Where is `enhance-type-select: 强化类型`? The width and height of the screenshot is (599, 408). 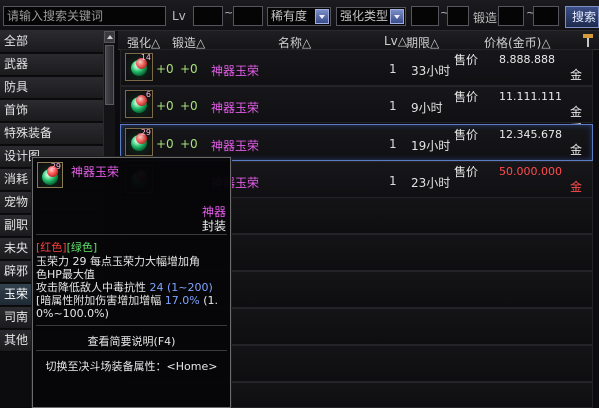 enhance-type-select: 强化类型 is located at coordinates (371, 16).